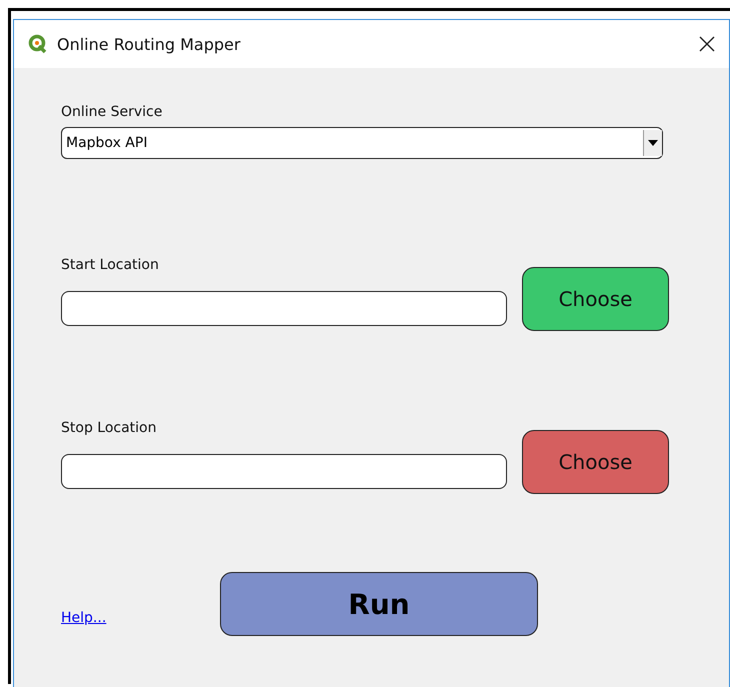 The width and height of the screenshot is (730, 687). Describe the element at coordinates (110, 265) in the screenshot. I see `field-label: Start Location` at that location.